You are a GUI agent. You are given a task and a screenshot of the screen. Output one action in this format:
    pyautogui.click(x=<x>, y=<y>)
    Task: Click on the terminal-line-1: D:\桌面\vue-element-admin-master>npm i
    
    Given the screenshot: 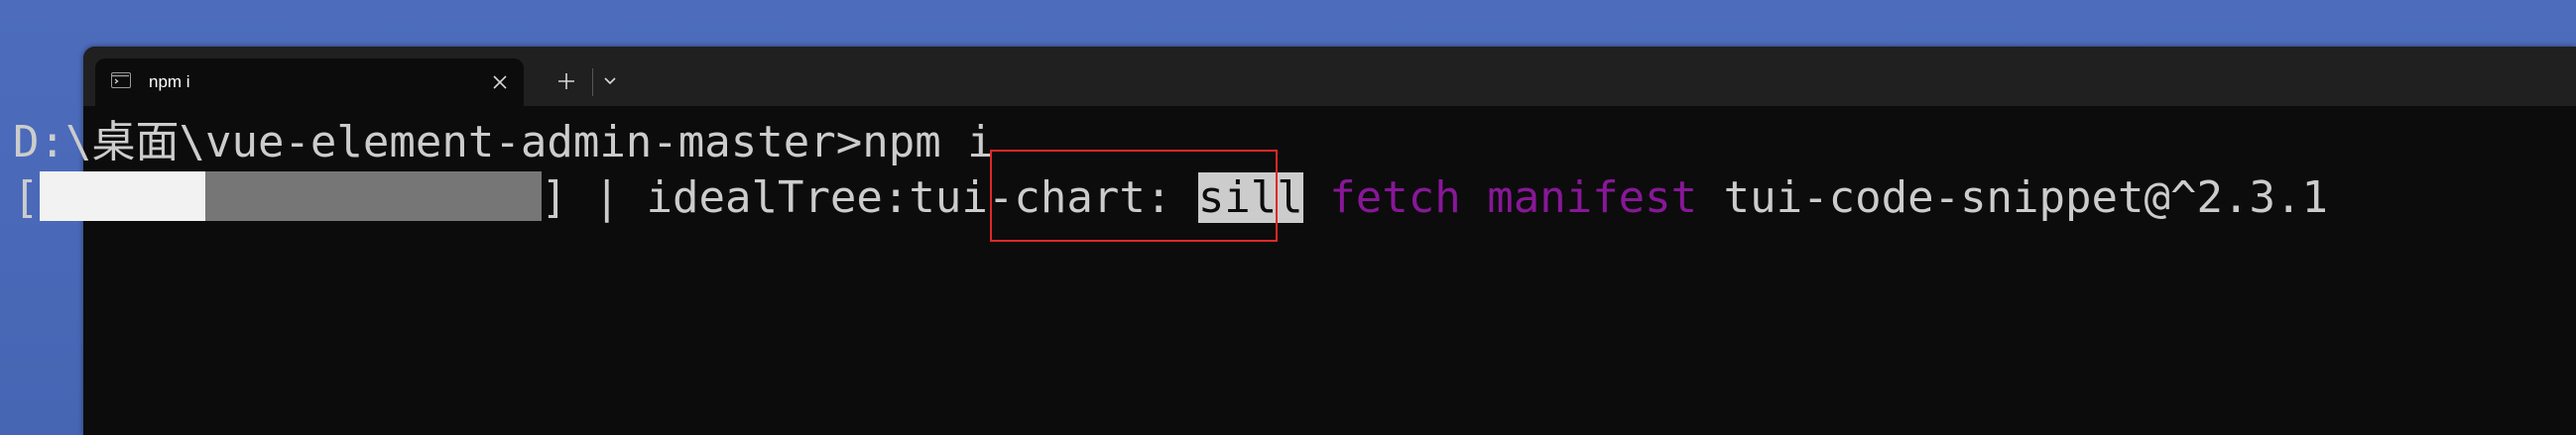 What is the action you would take?
    pyautogui.click(x=503, y=142)
    